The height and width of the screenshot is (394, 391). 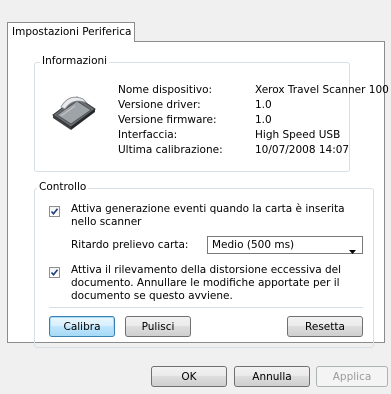 What do you see at coordinates (54, 211) in the screenshot?
I see `event-checkbox` at bounding box center [54, 211].